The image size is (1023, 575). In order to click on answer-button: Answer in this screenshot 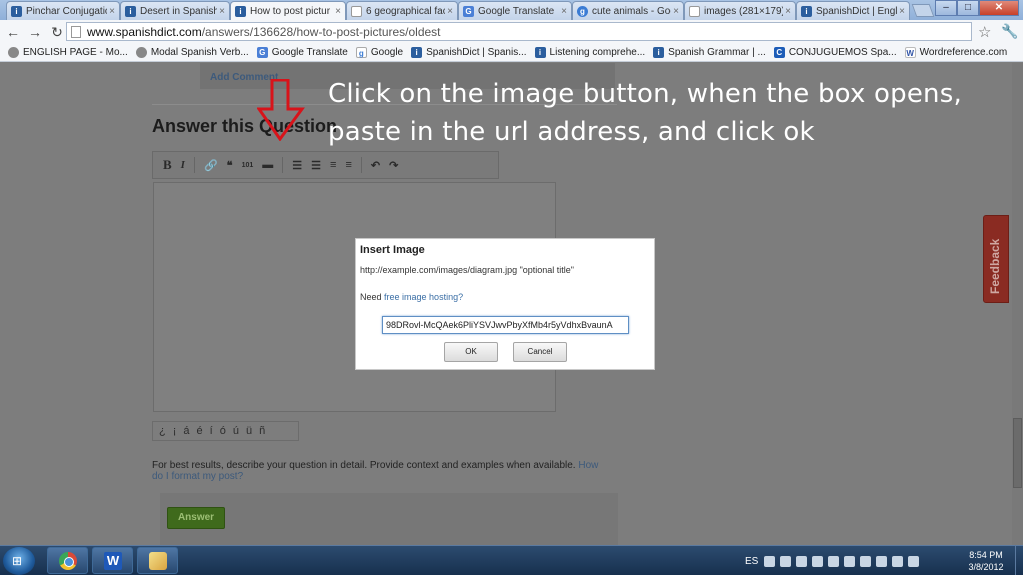, I will do `click(196, 518)`.